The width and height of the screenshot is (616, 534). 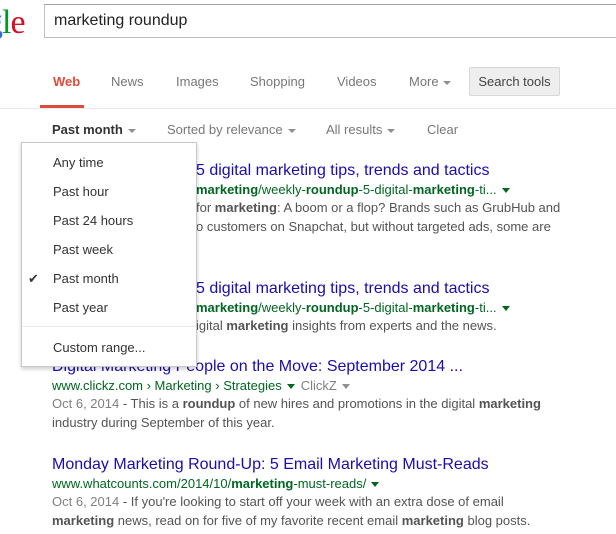 What do you see at coordinates (33, 278) in the screenshot?
I see `checkmark-icon: ✔` at bounding box center [33, 278].